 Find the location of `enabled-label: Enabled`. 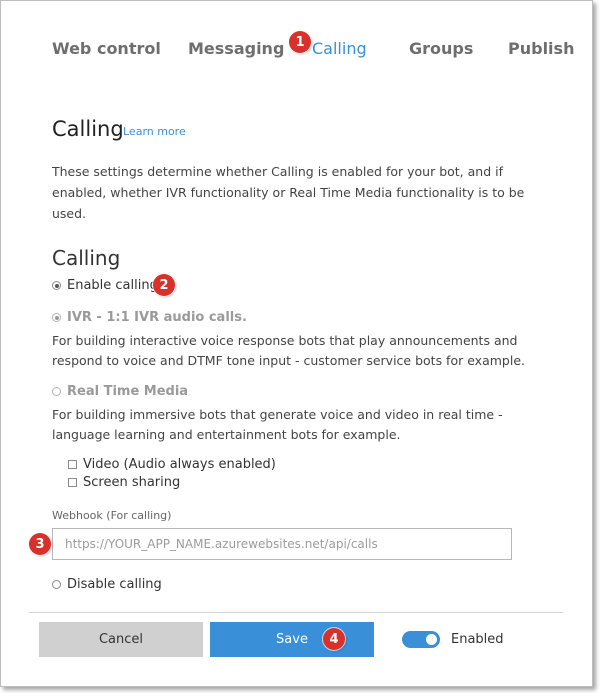

enabled-label: Enabled is located at coordinates (477, 639).